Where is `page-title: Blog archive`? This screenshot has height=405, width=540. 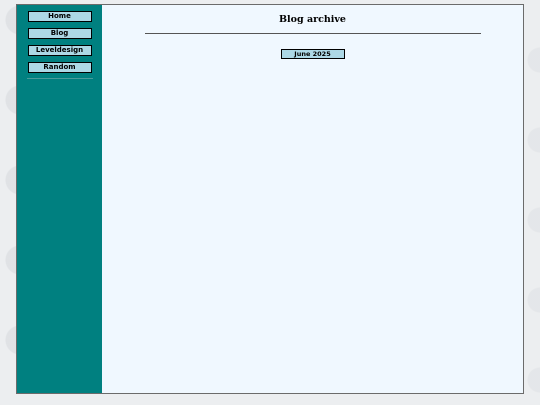 page-title: Blog archive is located at coordinates (312, 19).